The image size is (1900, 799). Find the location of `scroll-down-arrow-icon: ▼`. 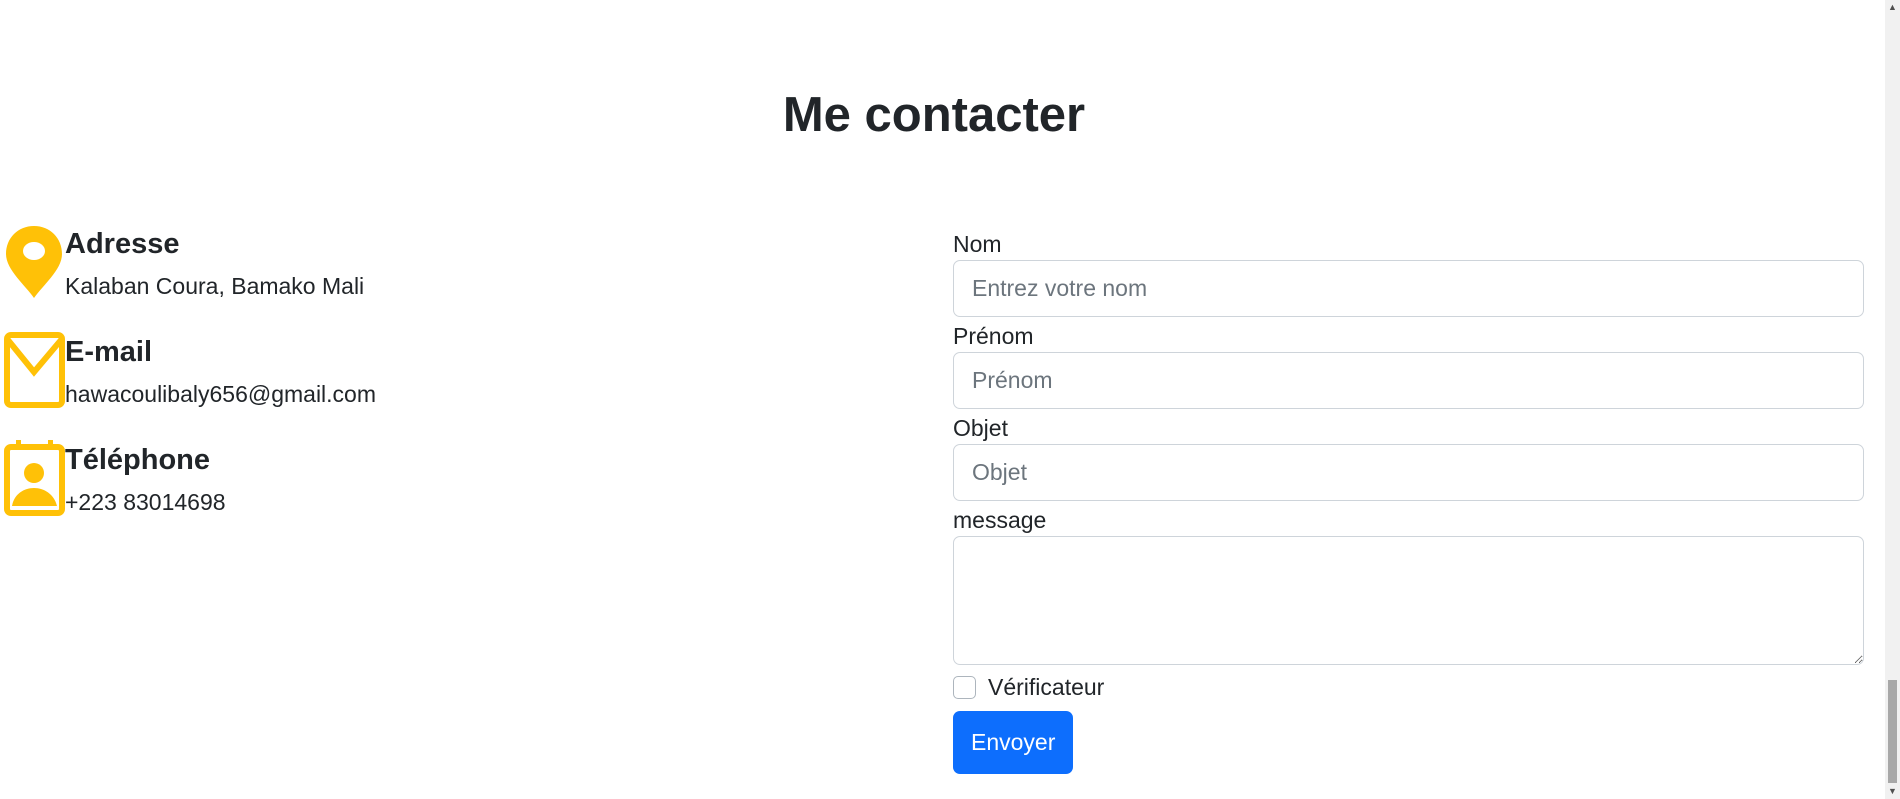

scroll-down-arrow-icon: ▼ is located at coordinates (1892, 791).